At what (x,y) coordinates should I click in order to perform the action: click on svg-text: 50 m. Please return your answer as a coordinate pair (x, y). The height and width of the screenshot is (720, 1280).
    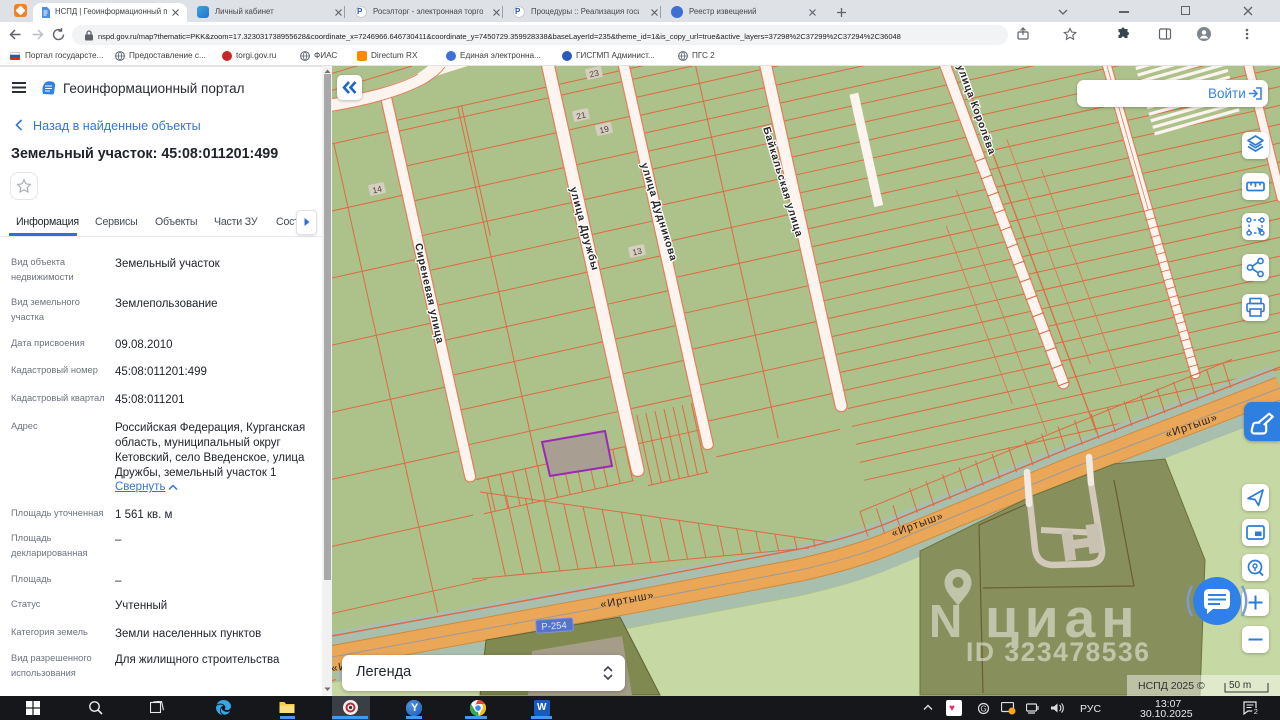
    Looking at the image, I should click on (1240, 685).